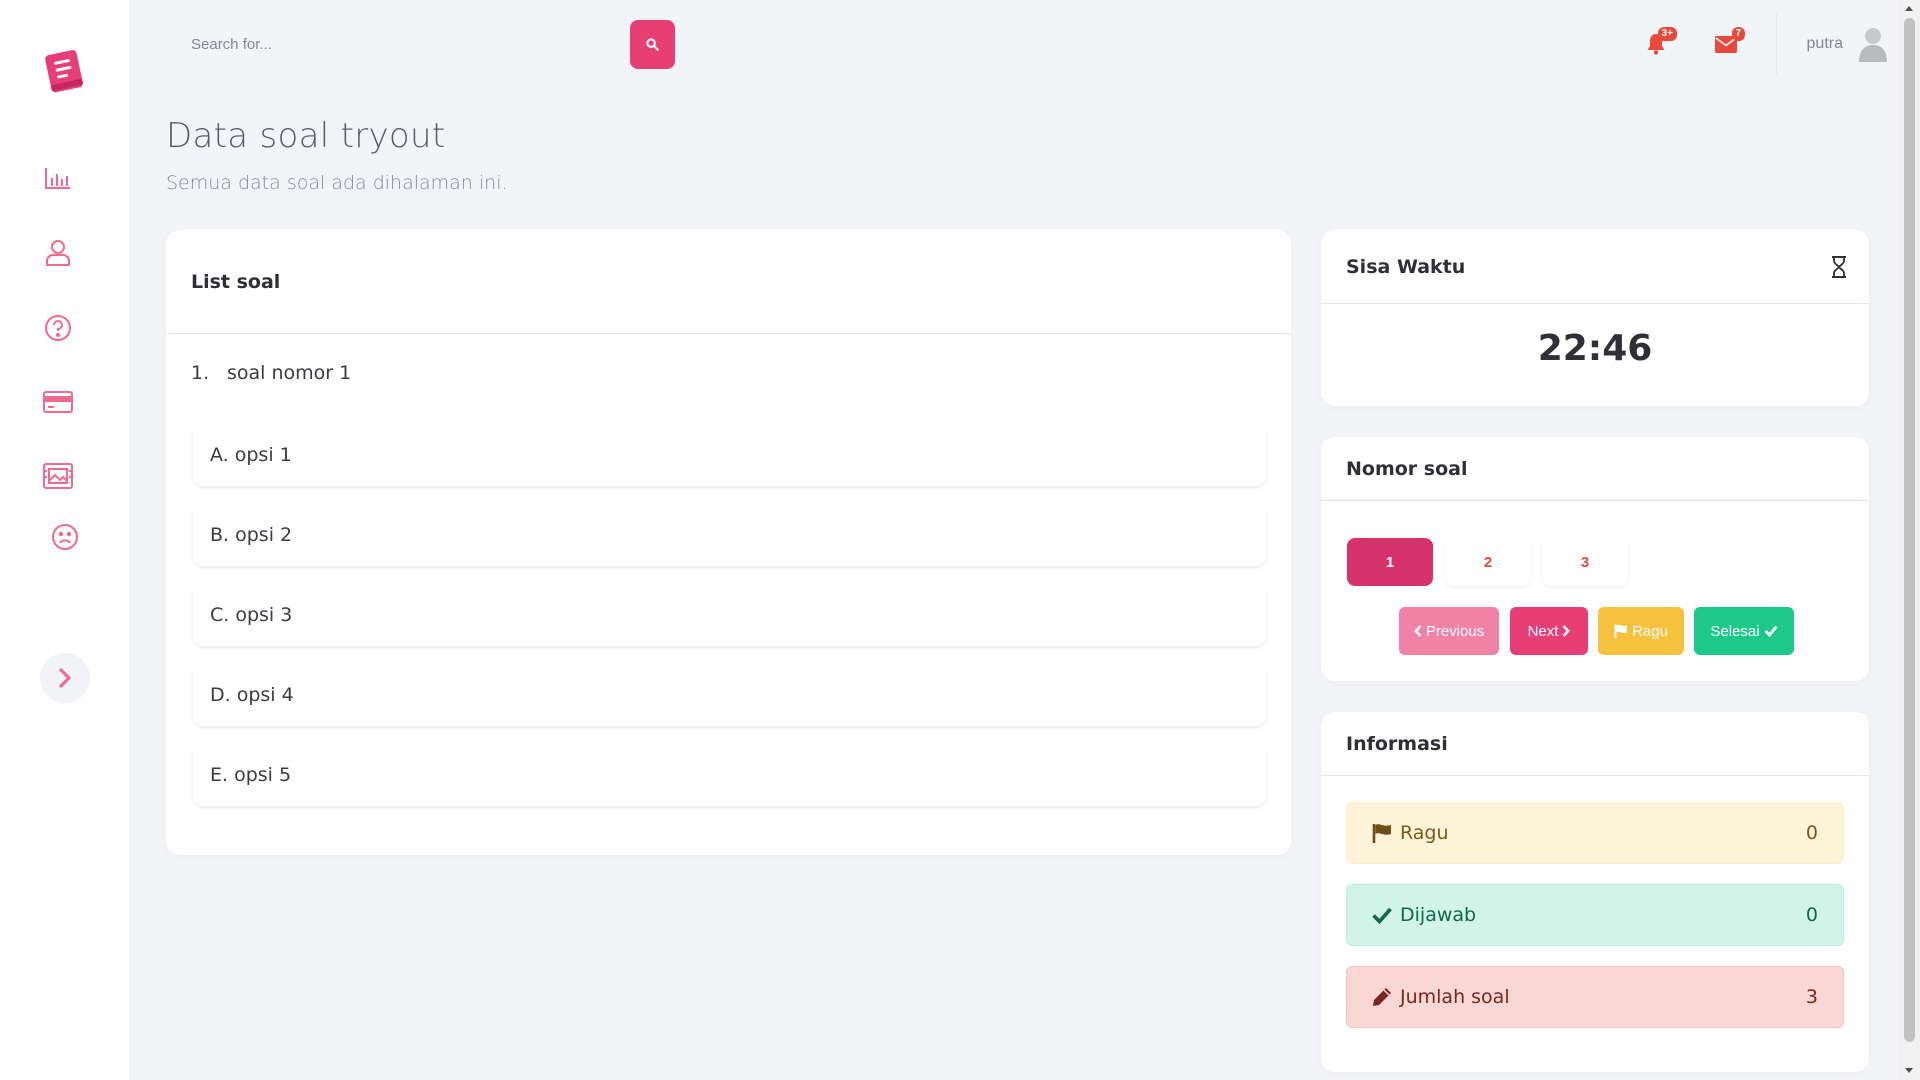 The width and height of the screenshot is (1920, 1080). What do you see at coordinates (1595, 744) in the screenshot?
I see `informasi-header: Informasi` at bounding box center [1595, 744].